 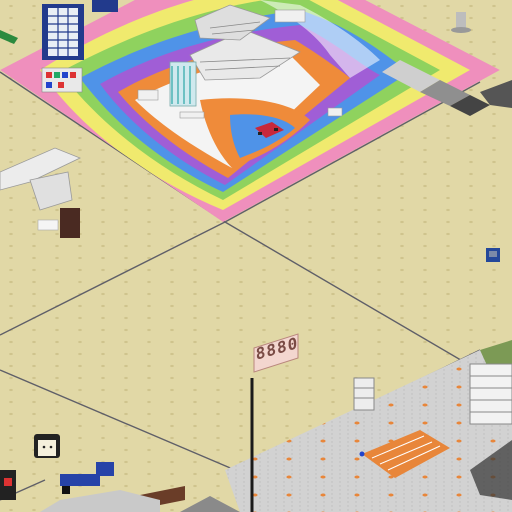 I want to click on scaffold-tower, so click(x=364, y=394).